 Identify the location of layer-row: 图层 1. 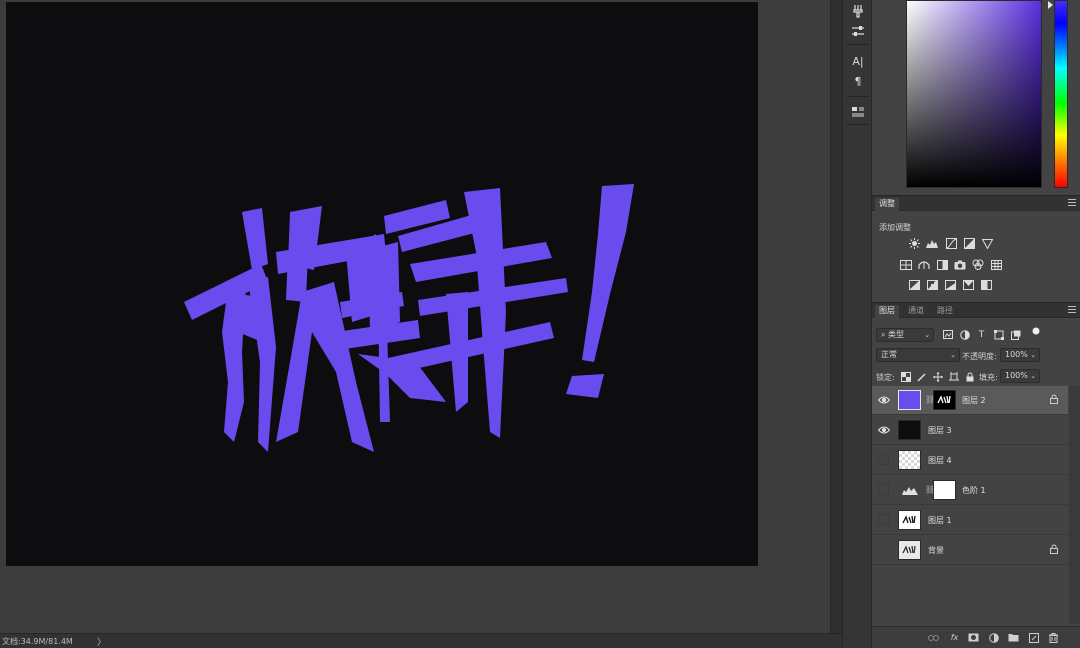
(970, 520).